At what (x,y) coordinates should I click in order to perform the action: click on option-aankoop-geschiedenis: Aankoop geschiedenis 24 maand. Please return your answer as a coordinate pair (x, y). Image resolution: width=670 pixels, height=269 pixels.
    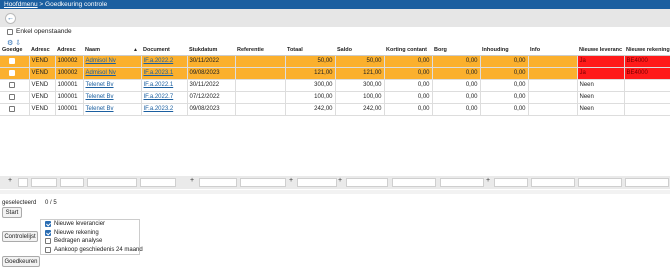
    Looking at the image, I should click on (92, 250).